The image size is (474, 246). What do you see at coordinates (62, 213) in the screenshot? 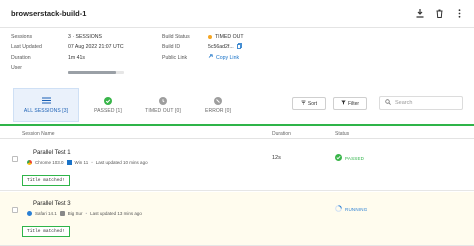
I see `apple-icon` at bounding box center [62, 213].